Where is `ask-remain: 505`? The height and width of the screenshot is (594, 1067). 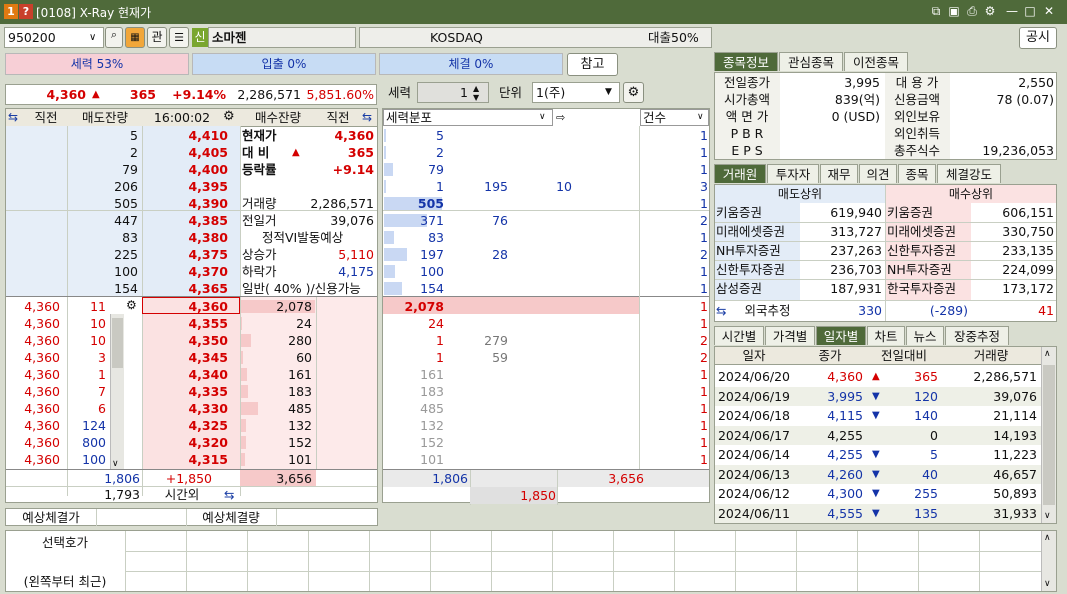 ask-remain: 505 is located at coordinates (126, 203).